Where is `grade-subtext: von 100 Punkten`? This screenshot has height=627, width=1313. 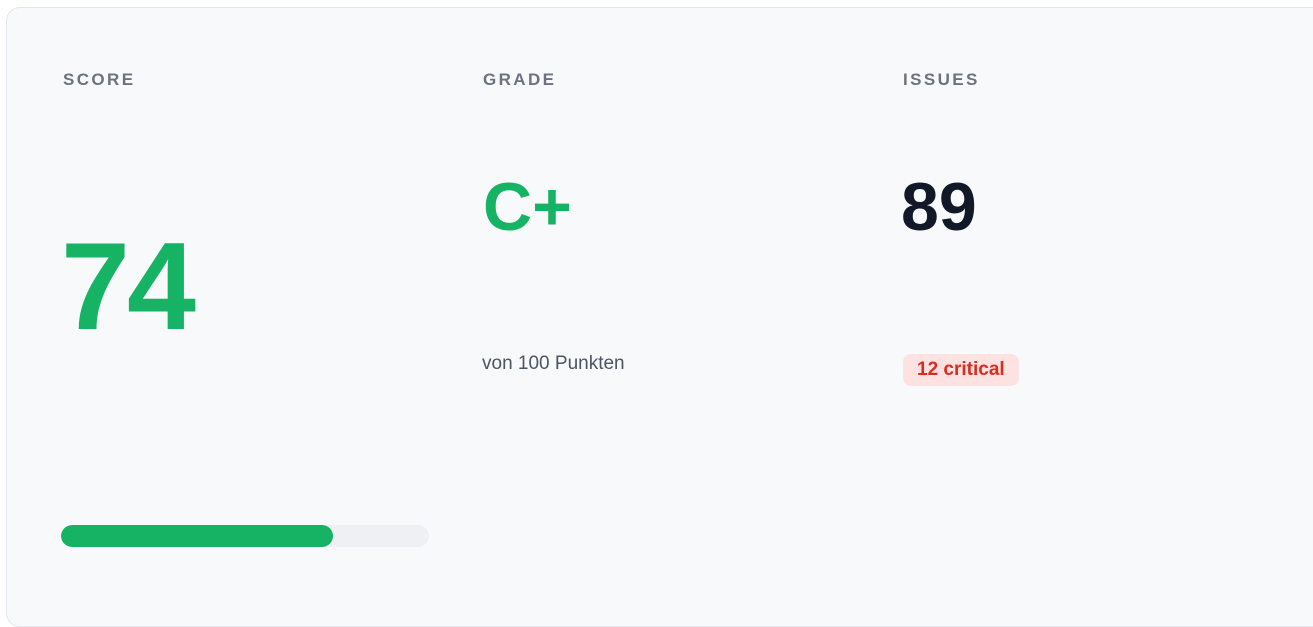
grade-subtext: von 100 Punkten is located at coordinates (553, 363).